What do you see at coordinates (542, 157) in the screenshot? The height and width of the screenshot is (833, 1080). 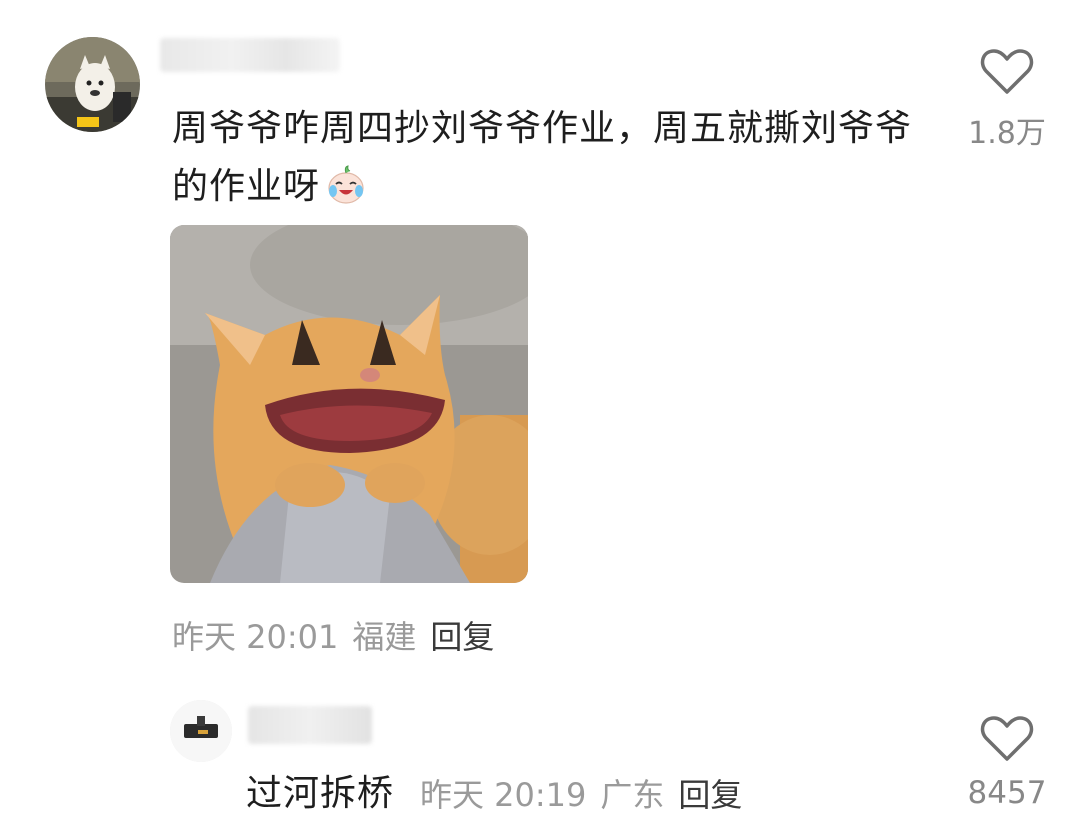 I see `comment-body: 周爷爷咋周四抄刘爷爷作业，周五就撕刘爷爷的作业呀` at bounding box center [542, 157].